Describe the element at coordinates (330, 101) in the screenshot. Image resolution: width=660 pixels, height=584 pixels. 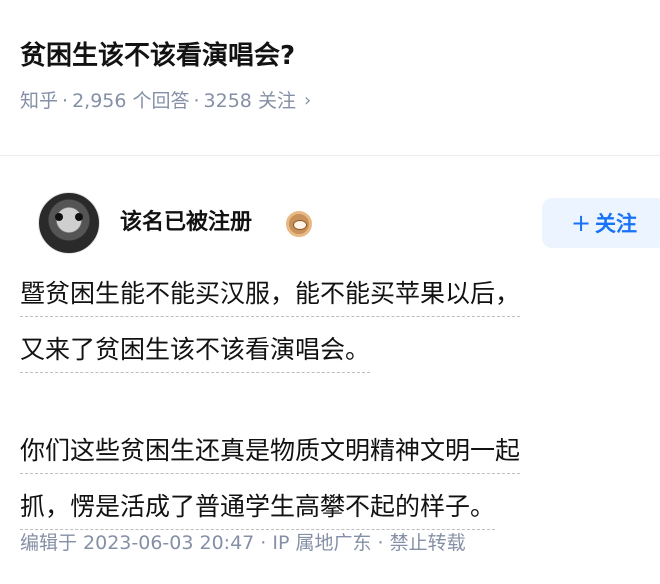
I see `question-meta: 知乎 · 2,956 个回答 · 3258 关注 ›` at that location.